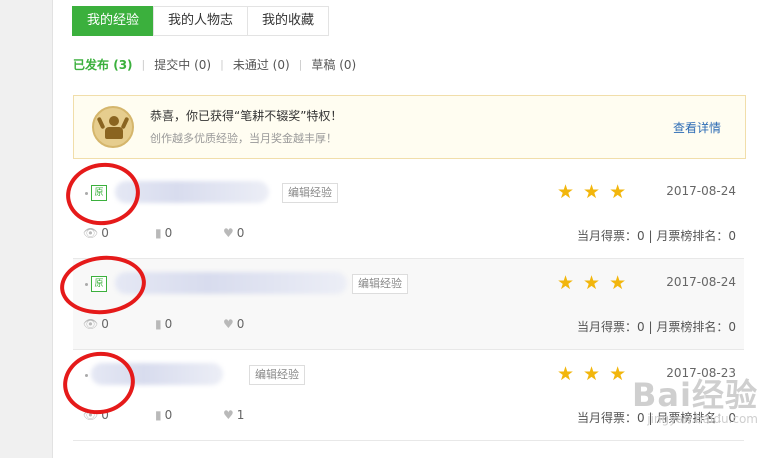  I want to click on banner-subtitle: 创作越多优质经验，当月奖金越丰厚！, so click(243, 138).